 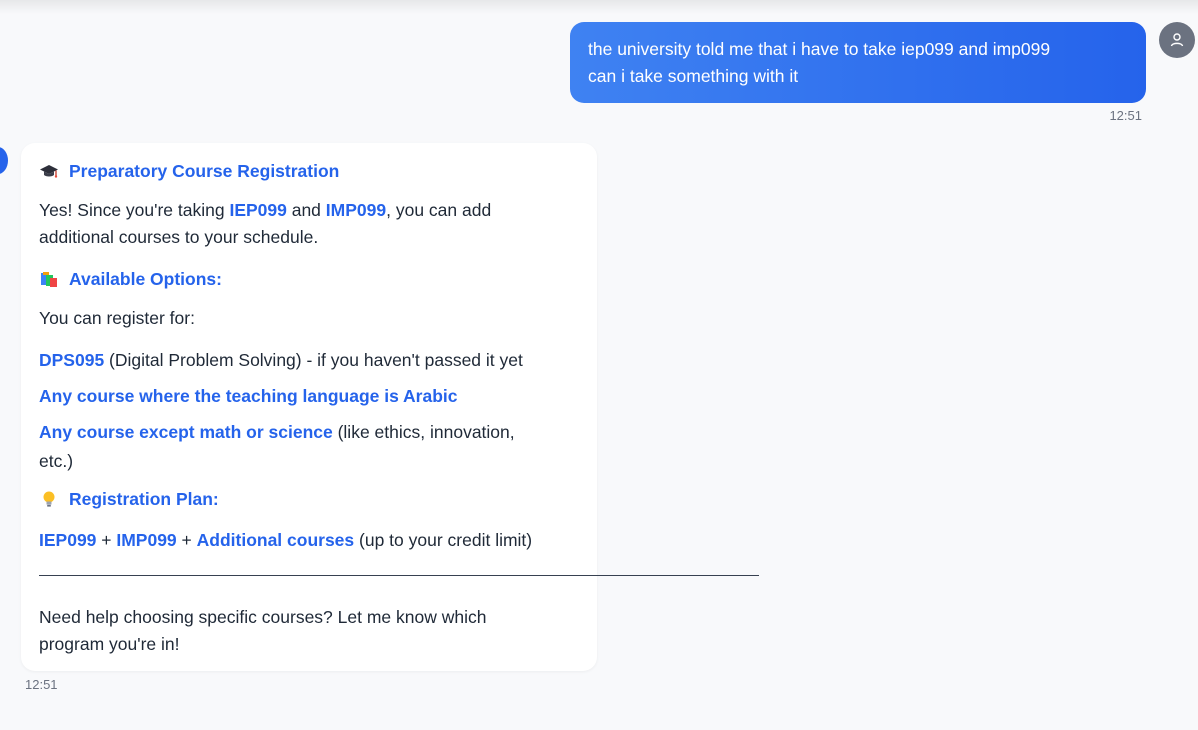 I want to click on books-icon, so click(x=49, y=279).